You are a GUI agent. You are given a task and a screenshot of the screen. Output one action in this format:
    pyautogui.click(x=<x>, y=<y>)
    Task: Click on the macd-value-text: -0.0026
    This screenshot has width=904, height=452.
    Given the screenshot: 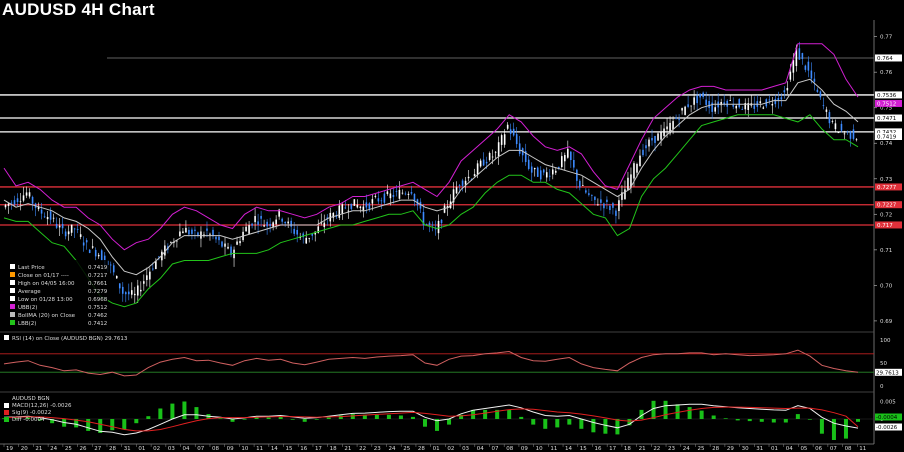 What is the action you would take?
    pyautogui.click(x=887, y=428)
    